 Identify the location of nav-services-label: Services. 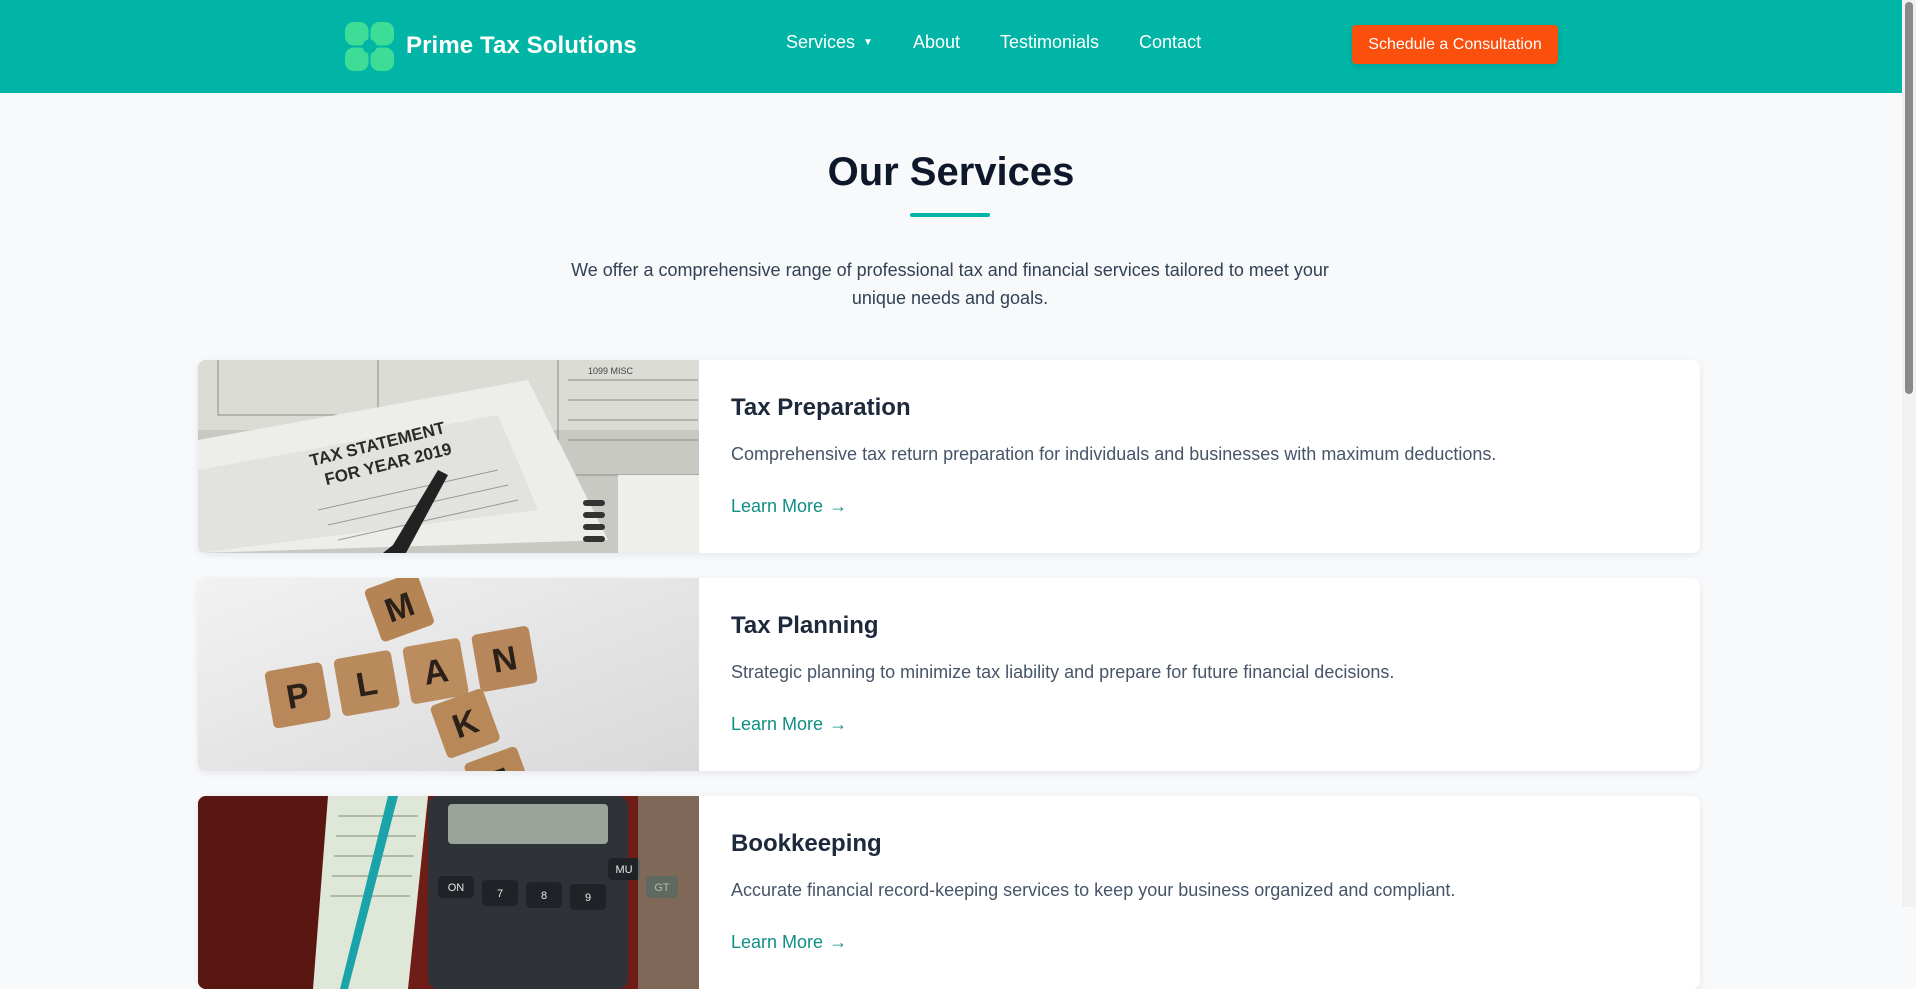
(821, 42).